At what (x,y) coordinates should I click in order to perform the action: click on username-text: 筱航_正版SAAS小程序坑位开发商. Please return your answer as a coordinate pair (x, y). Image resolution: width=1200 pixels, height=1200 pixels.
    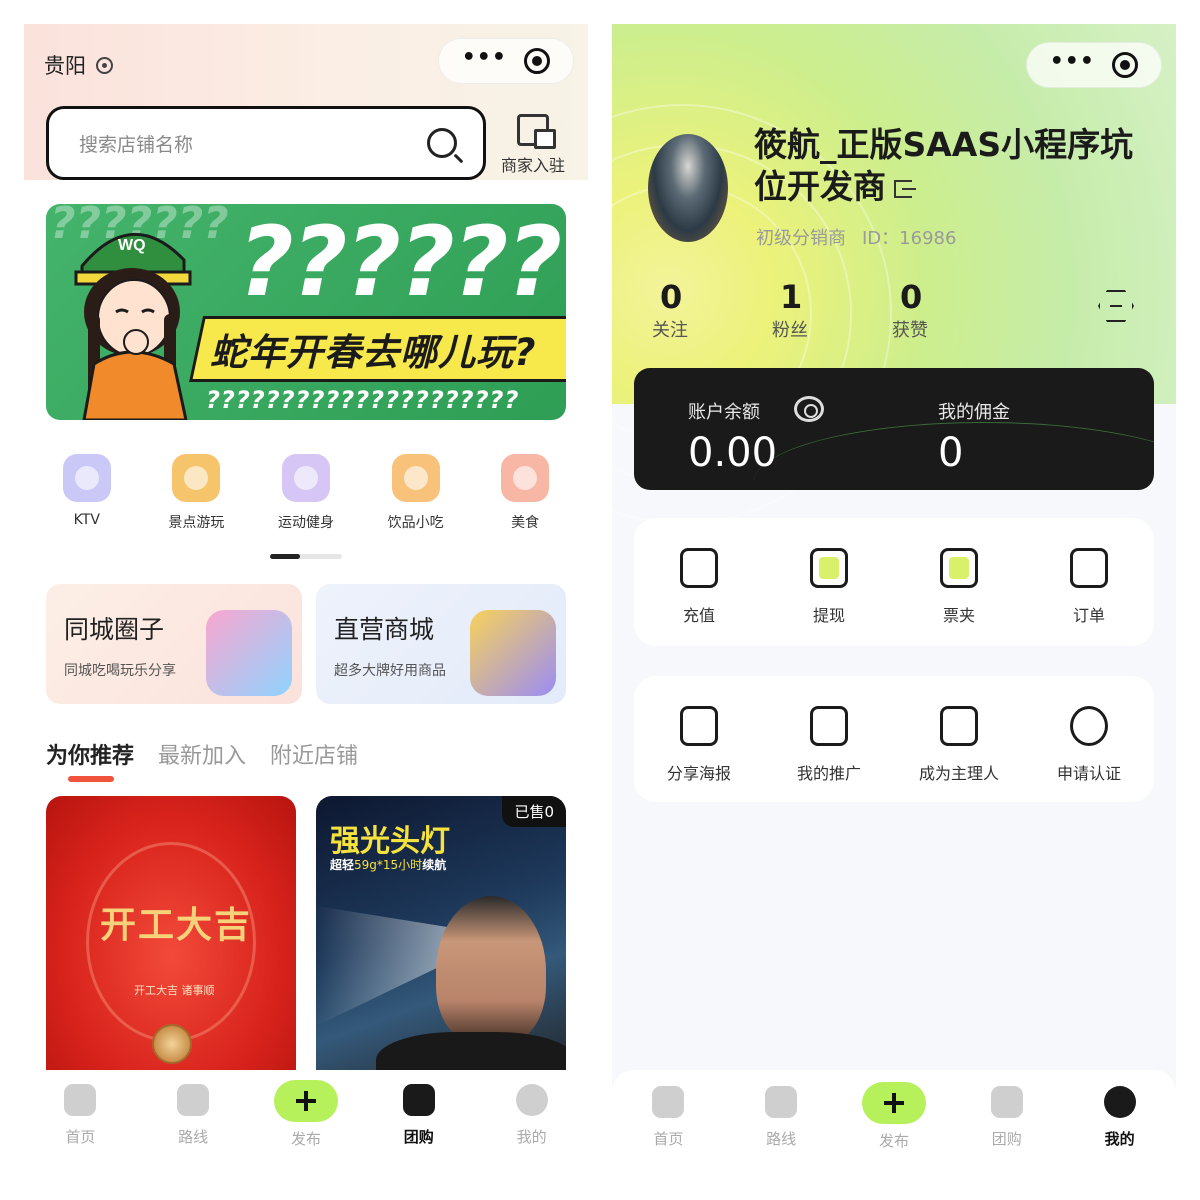
    Looking at the image, I should click on (944, 165).